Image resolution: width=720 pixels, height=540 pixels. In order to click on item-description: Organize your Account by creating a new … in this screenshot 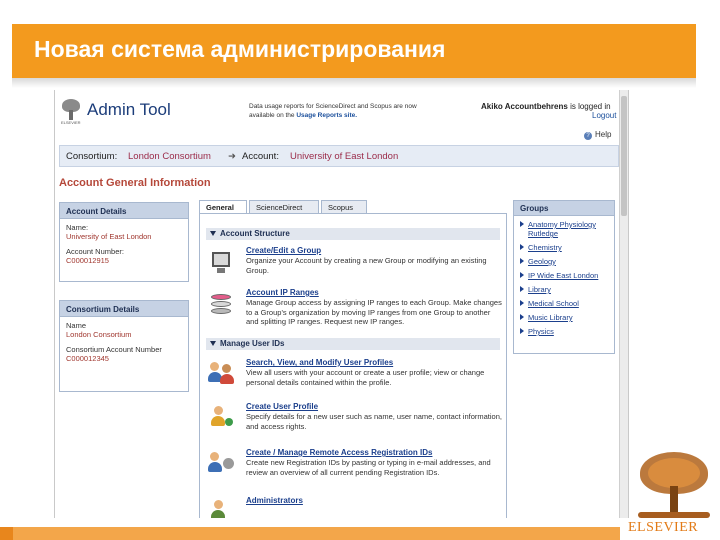, I will do `click(366, 265)`.